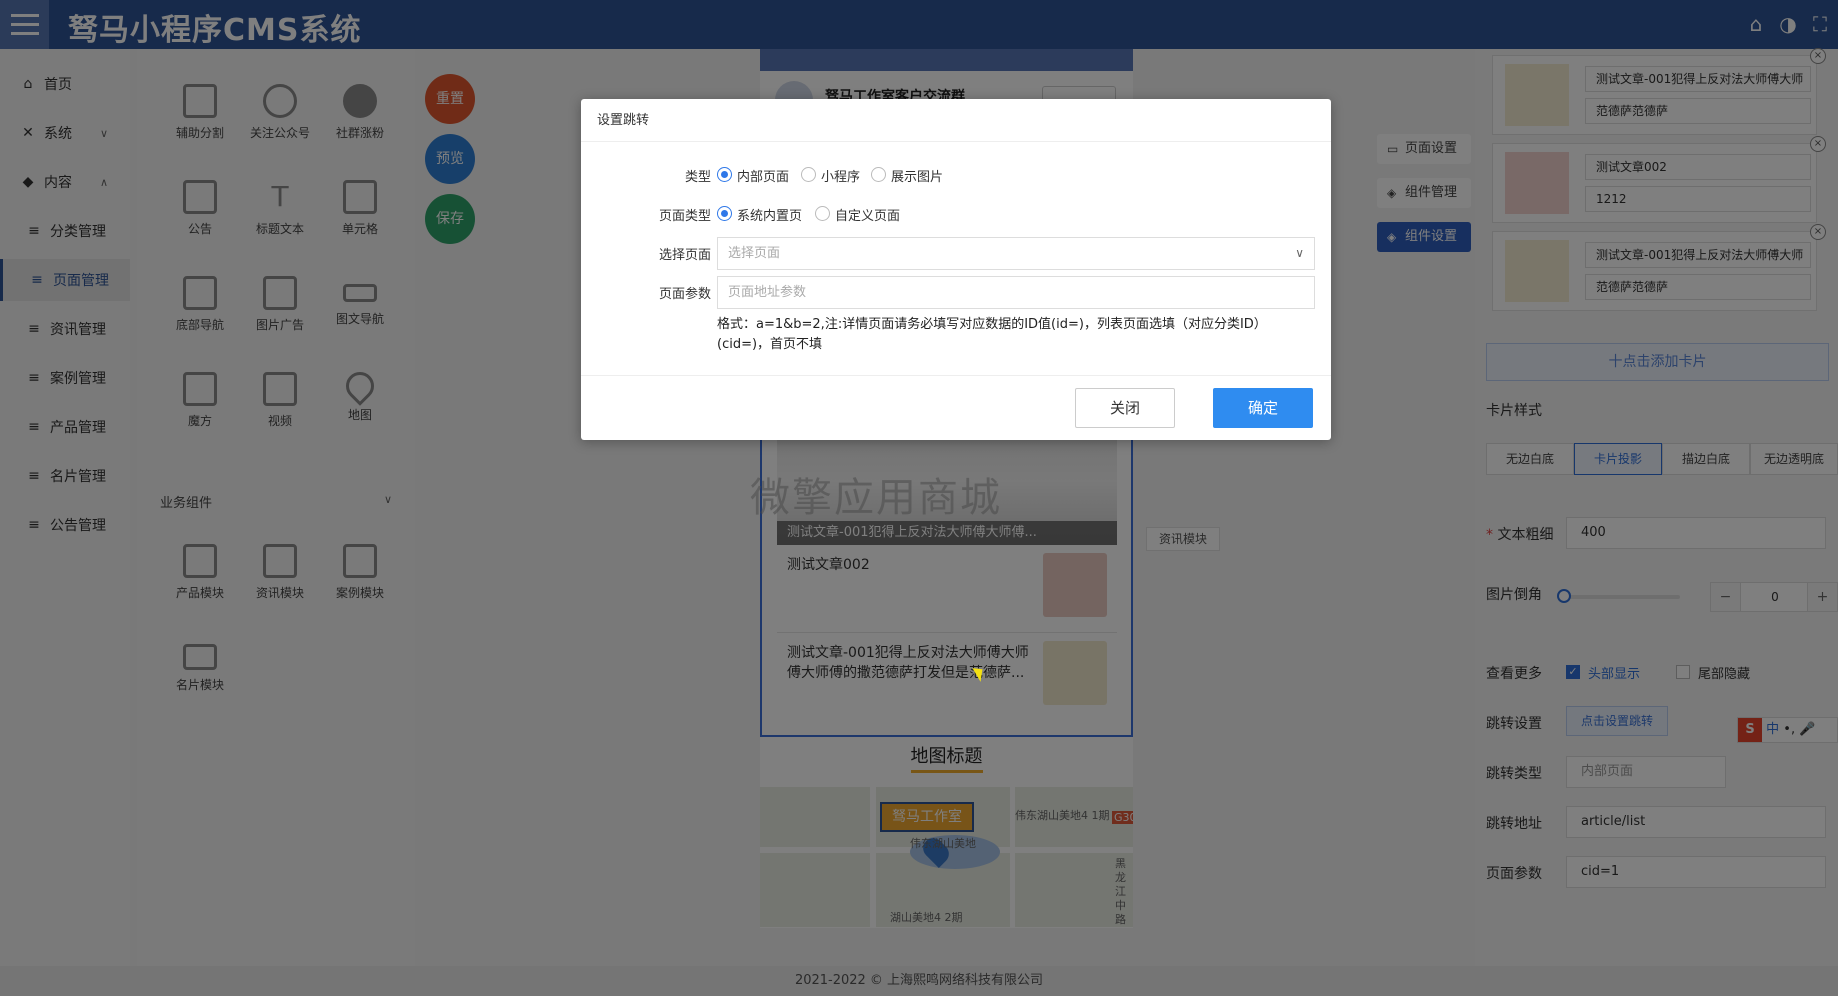 This screenshot has width=1838, height=996. Describe the element at coordinates (1016, 292) in the screenshot. I see `page-params-field: 页面地址参数` at that location.